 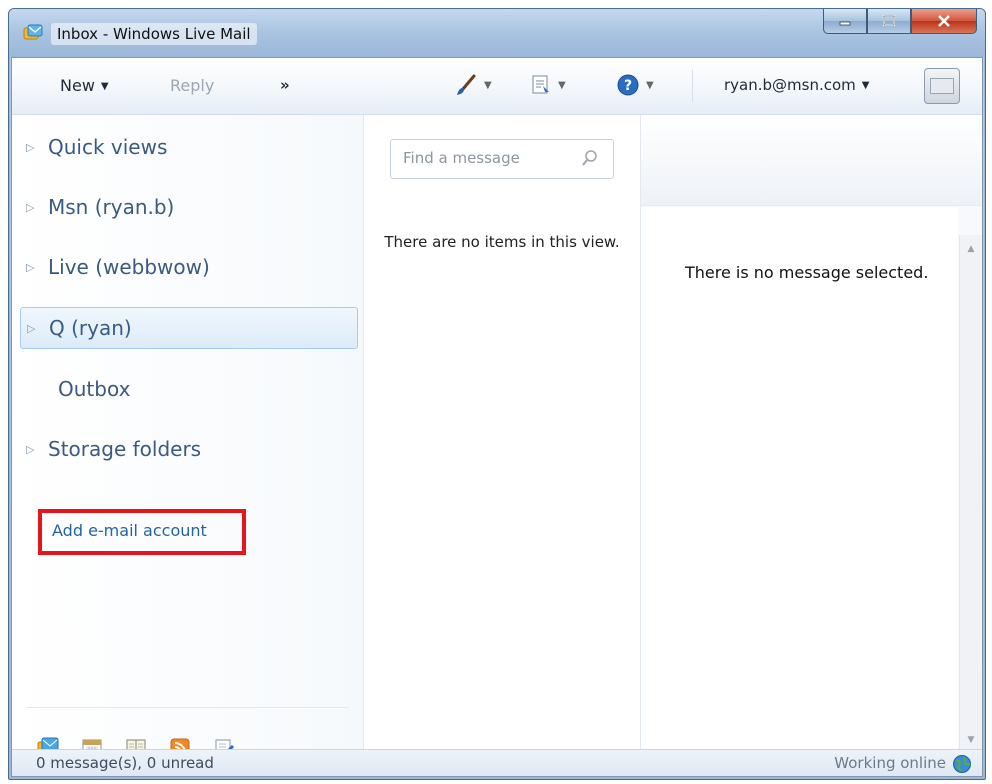 What do you see at coordinates (466, 84) in the screenshot?
I see `paintbrush-icon` at bounding box center [466, 84].